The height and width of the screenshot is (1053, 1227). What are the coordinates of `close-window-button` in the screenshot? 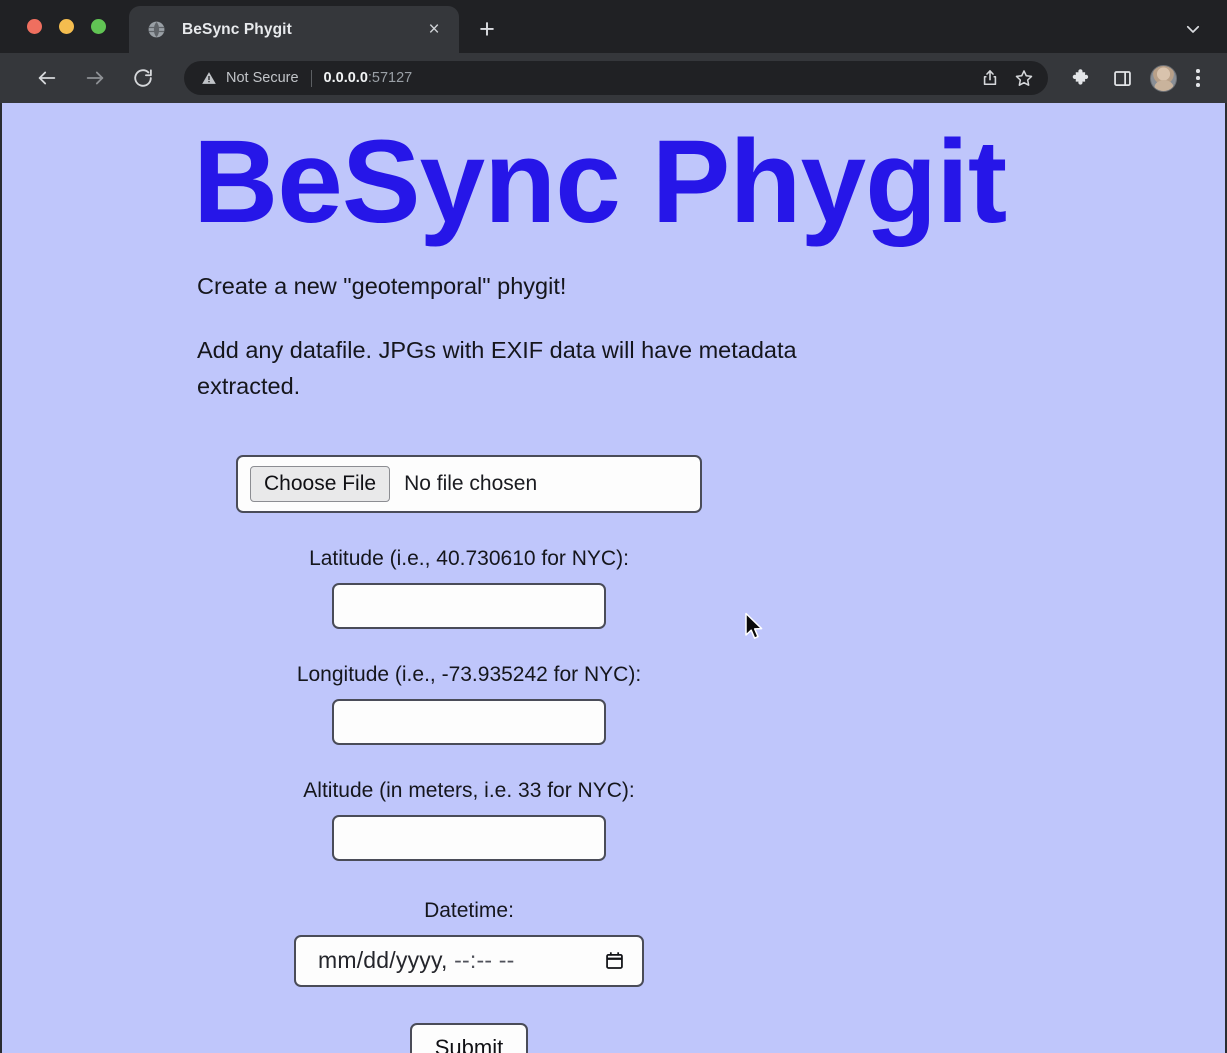 It's located at (34, 26).